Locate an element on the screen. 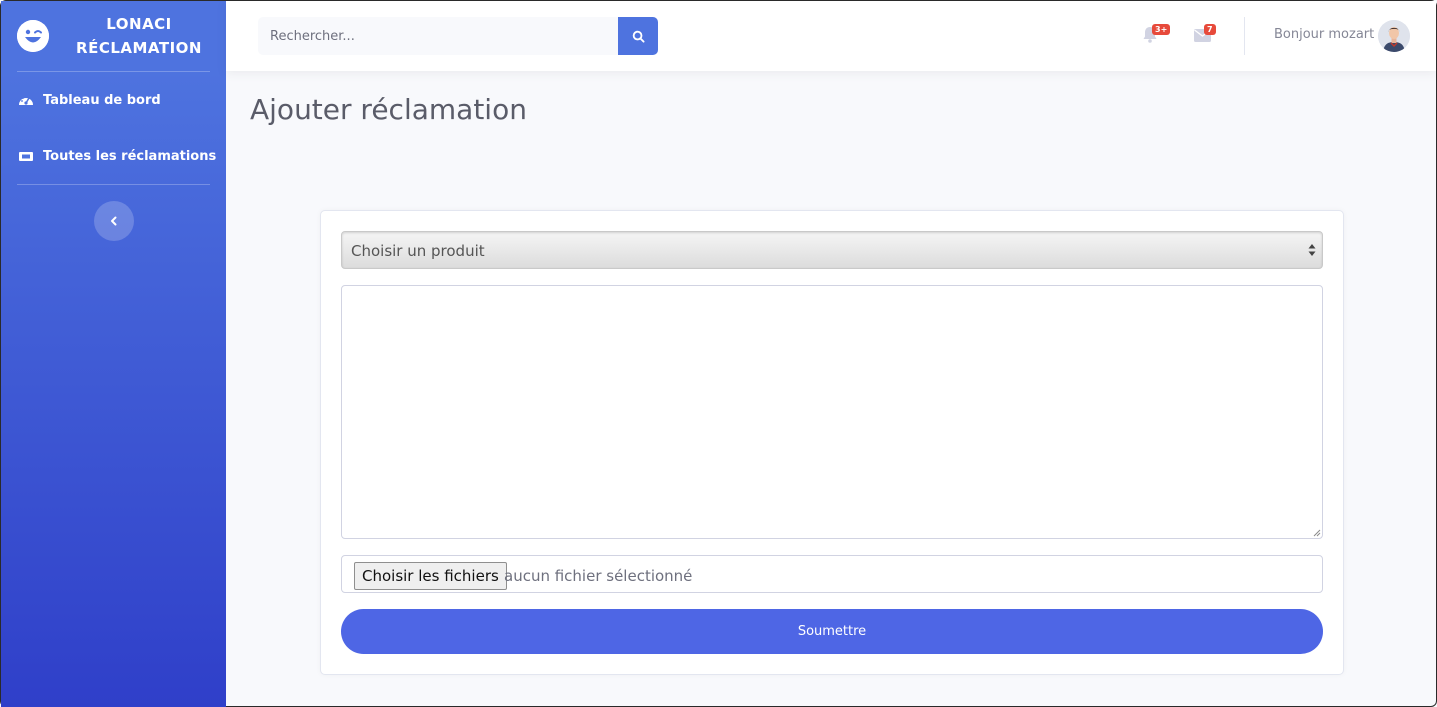  file-status-text: aucun fichier sélectionné is located at coordinates (598, 576).